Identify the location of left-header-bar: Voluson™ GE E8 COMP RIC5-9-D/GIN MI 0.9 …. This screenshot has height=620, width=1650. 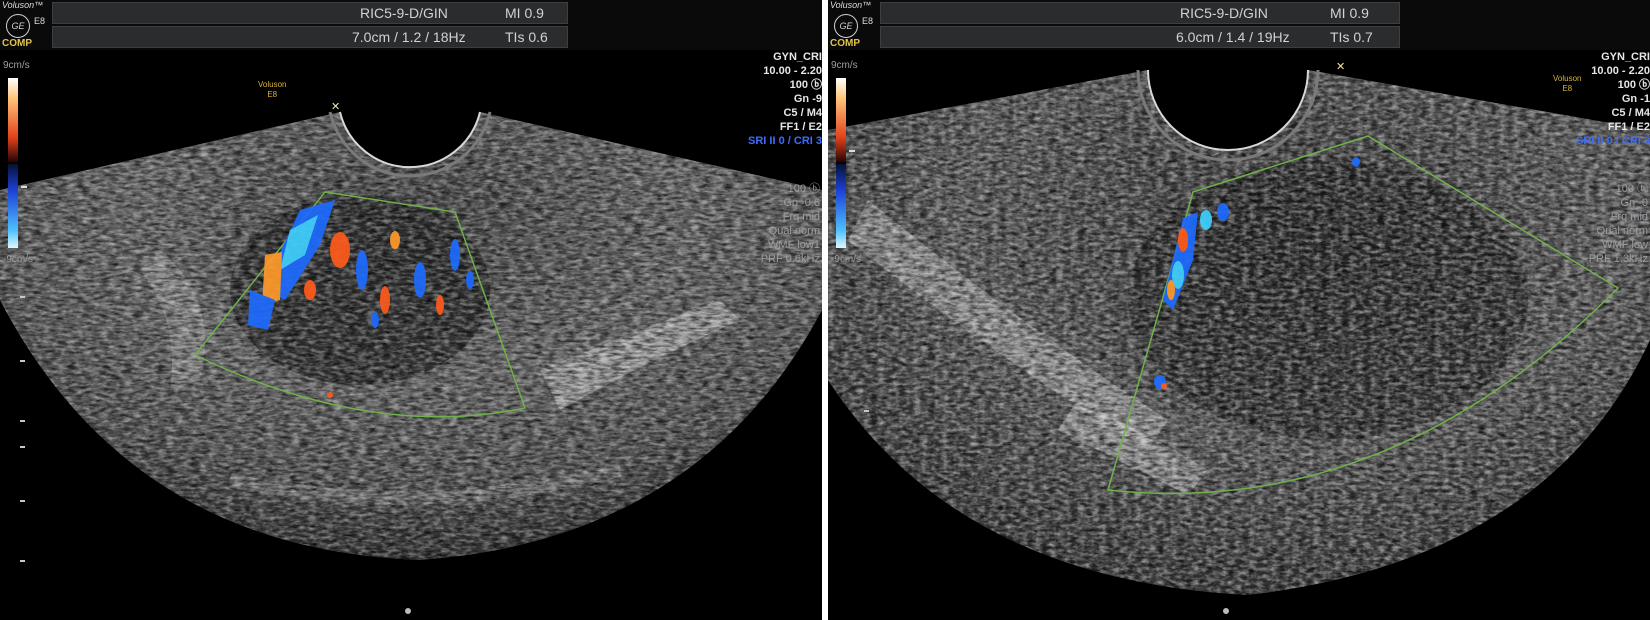
(411, 25).